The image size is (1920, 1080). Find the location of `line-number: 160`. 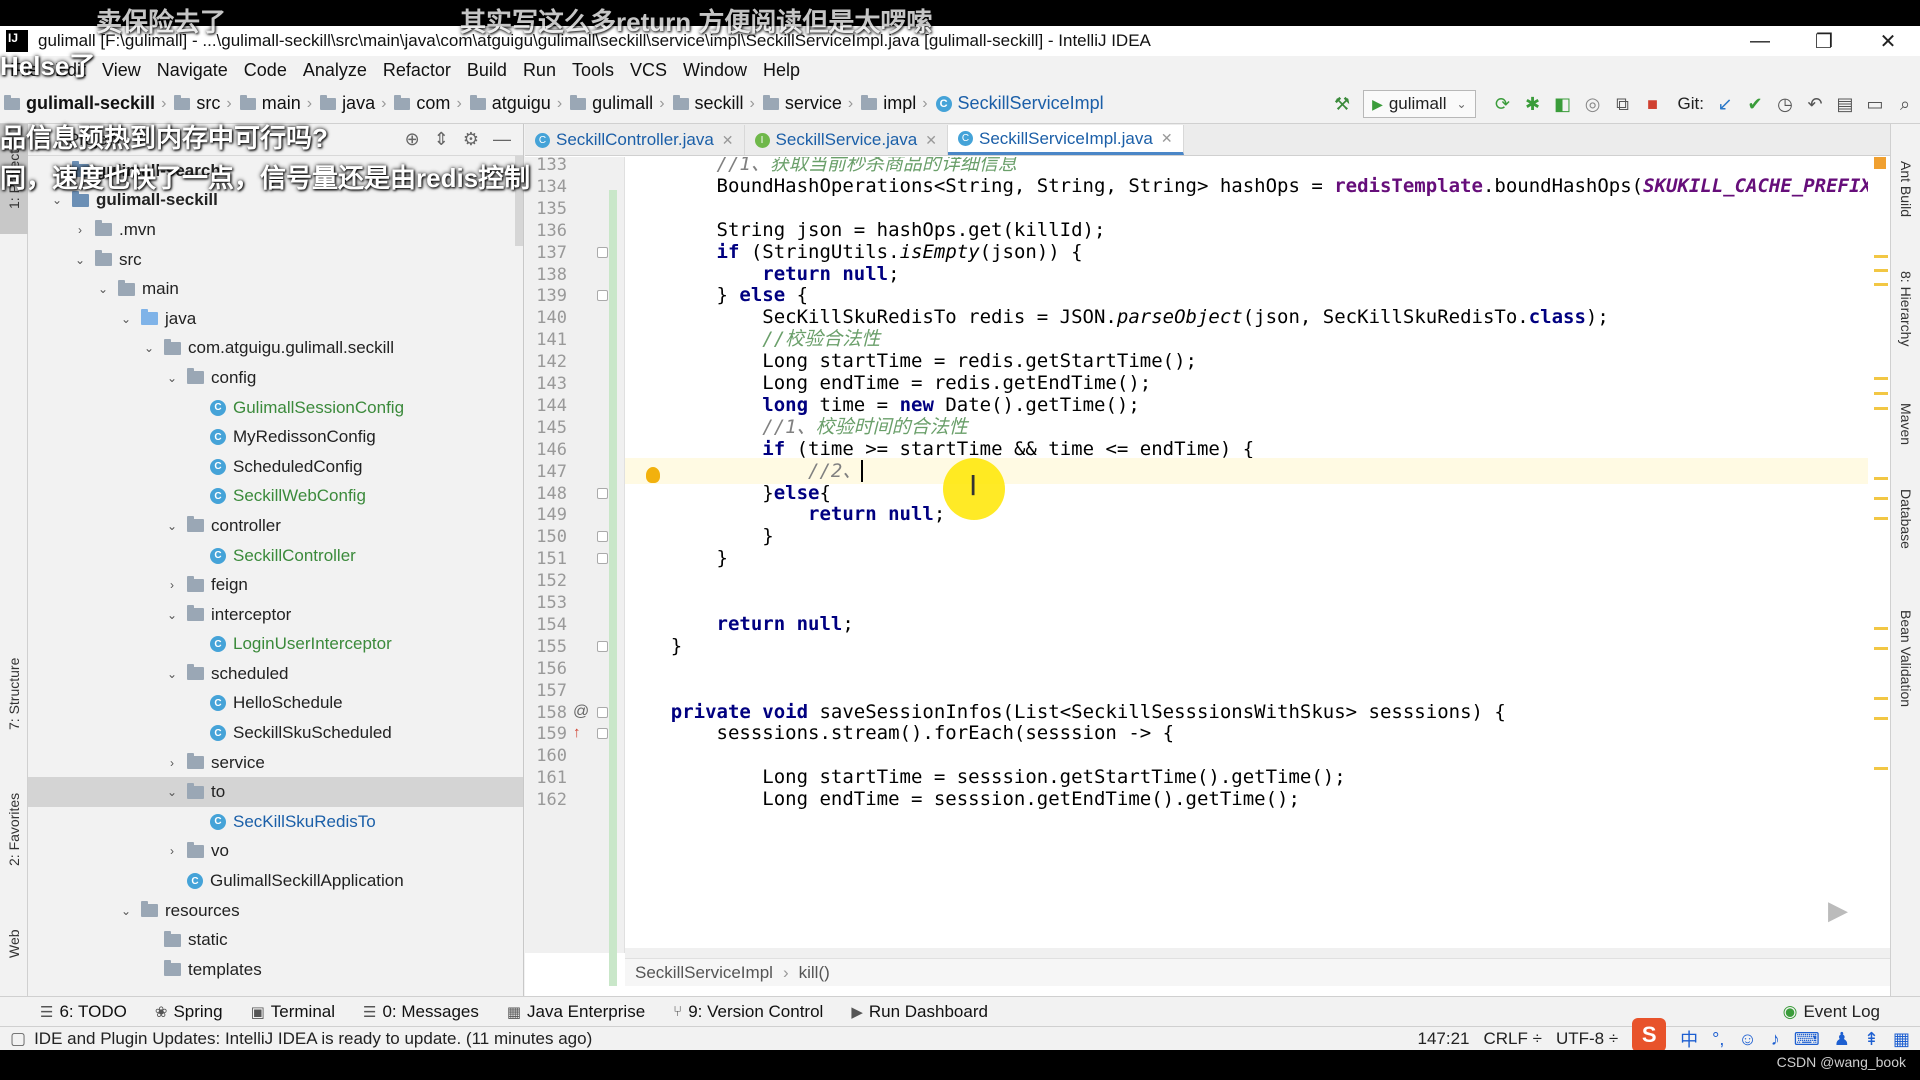

line-number: 160 is located at coordinates (546, 756).